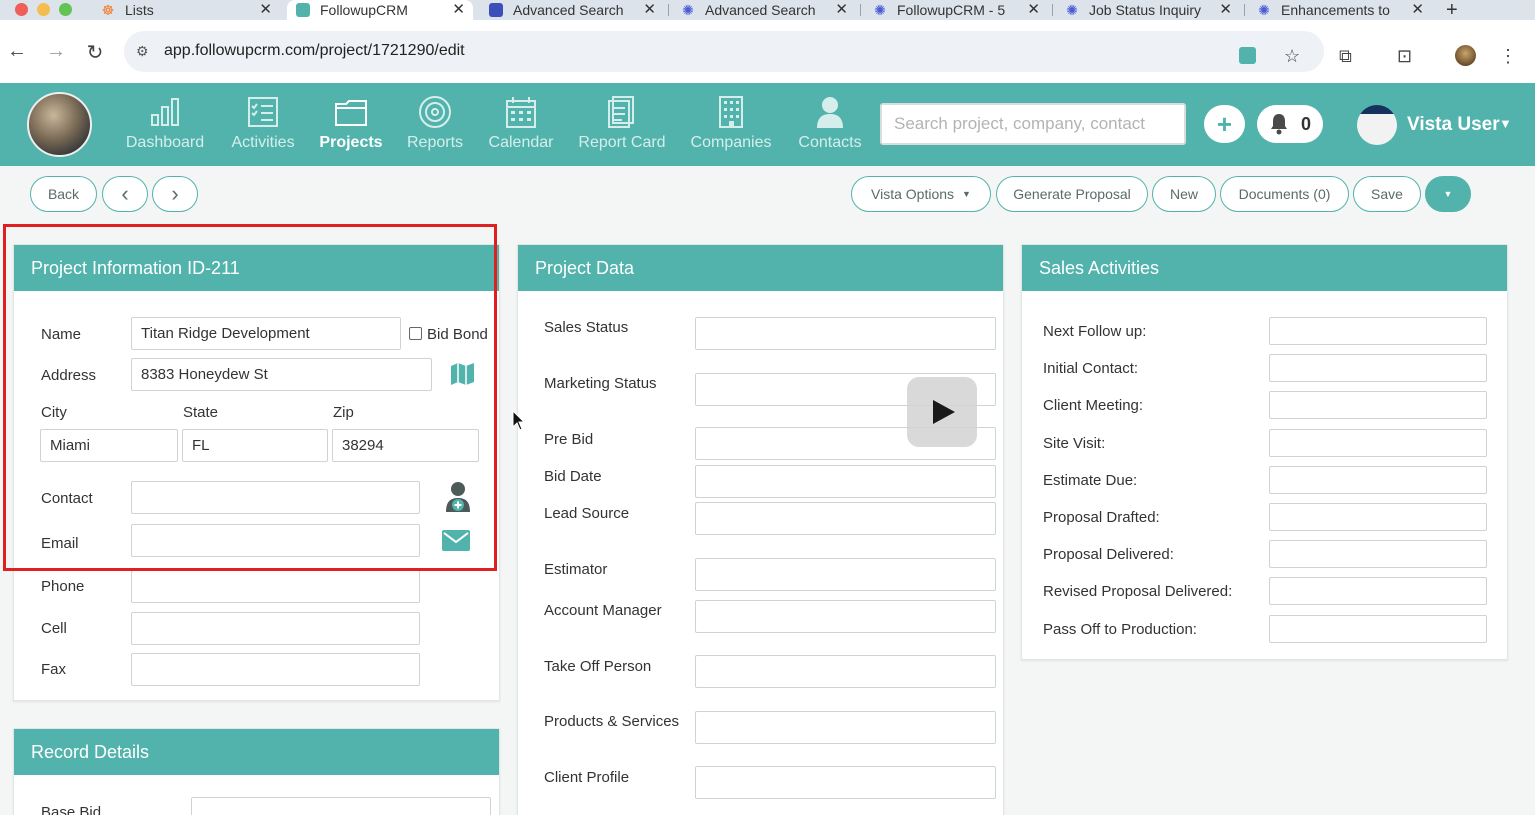 Image resolution: width=1535 pixels, height=815 pixels. Describe the element at coordinates (845, 616) in the screenshot. I see `account-manager-field` at that location.